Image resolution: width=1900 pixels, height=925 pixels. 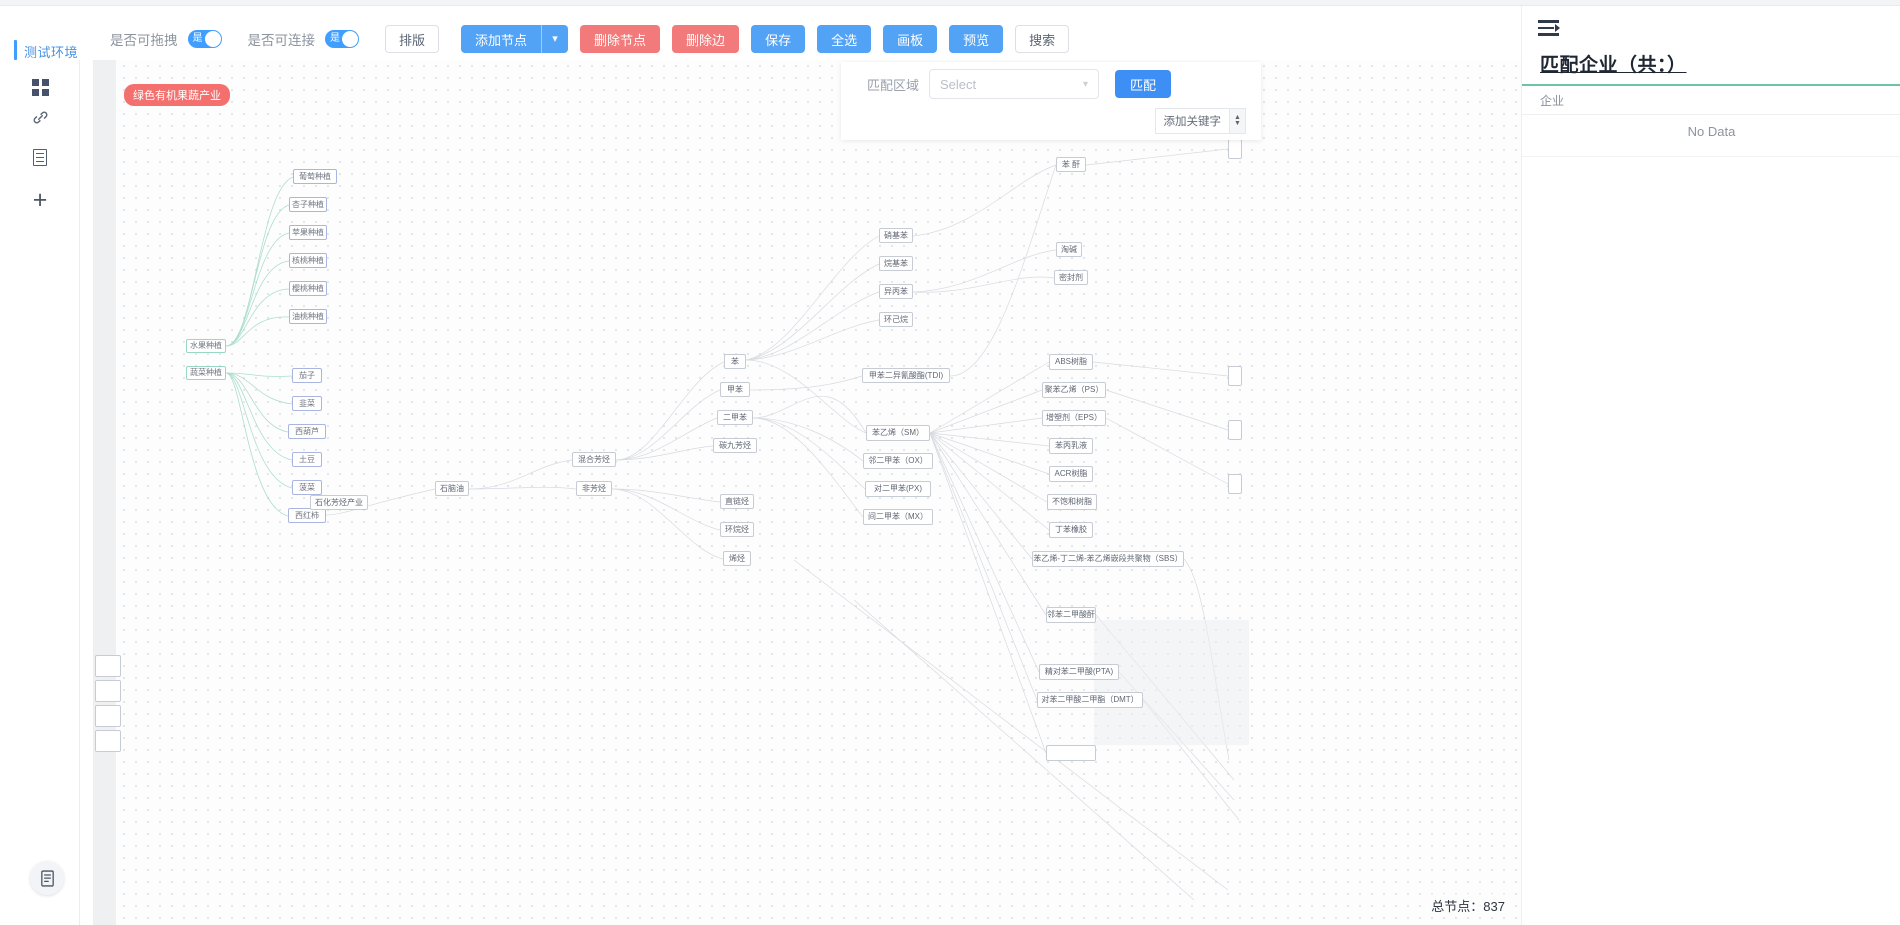 I want to click on graph-node: 聚苯乙烯（PS）, so click(x=1074, y=390).